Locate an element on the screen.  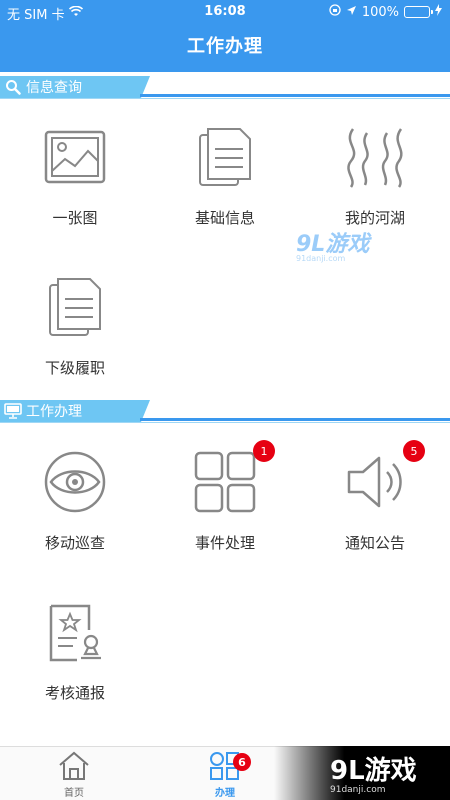
menu-item-label: 通知公告 is located at coordinates (374, 543).